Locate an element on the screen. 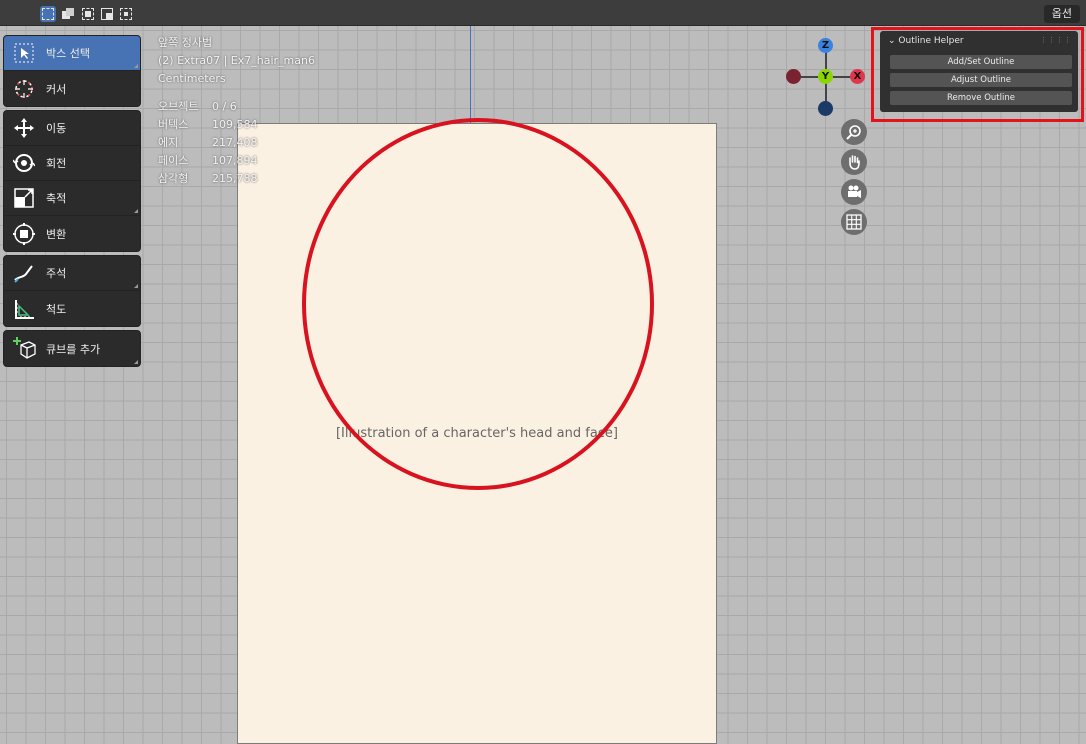 This screenshot has width=1086, height=744. stat-name: 페이스 is located at coordinates (173, 160).